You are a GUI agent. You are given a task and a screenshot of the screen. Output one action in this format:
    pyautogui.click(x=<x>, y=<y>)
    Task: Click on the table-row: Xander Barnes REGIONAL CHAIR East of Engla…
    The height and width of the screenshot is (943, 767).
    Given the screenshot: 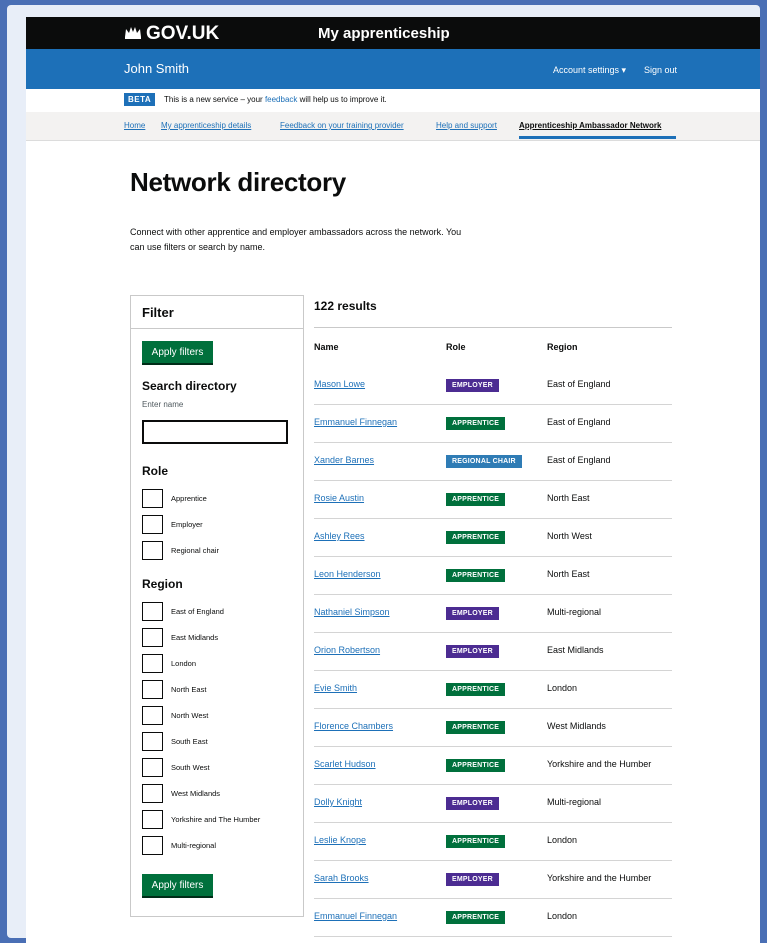 What is the action you would take?
    pyautogui.click(x=493, y=461)
    